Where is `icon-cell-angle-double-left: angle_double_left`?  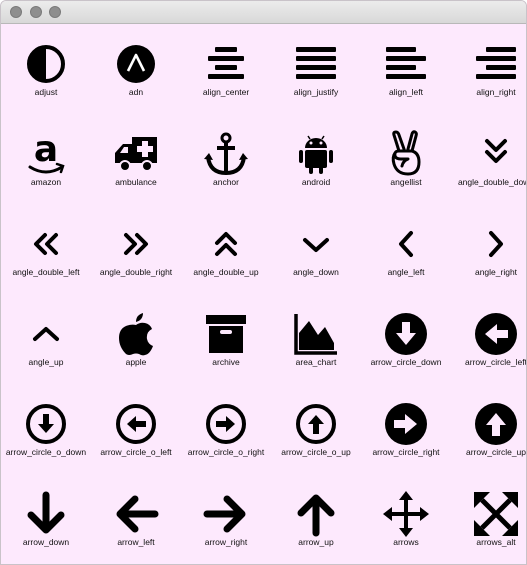
icon-cell-angle-double-left: angle_double_left is located at coordinates (46, 249).